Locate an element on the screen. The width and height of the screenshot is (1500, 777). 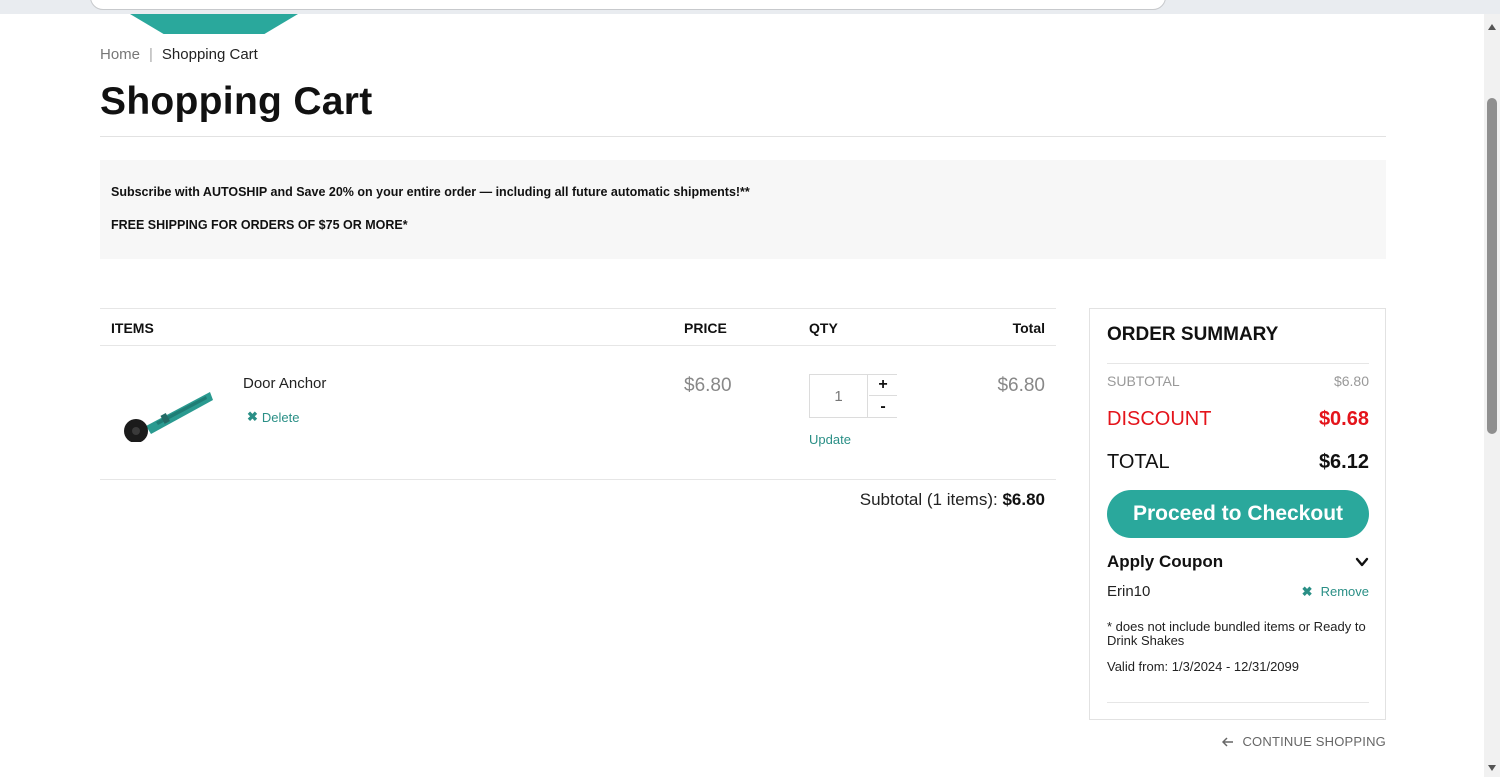
proceed-to-checkout-button: Proceed to Checkout is located at coordinates (1238, 514).